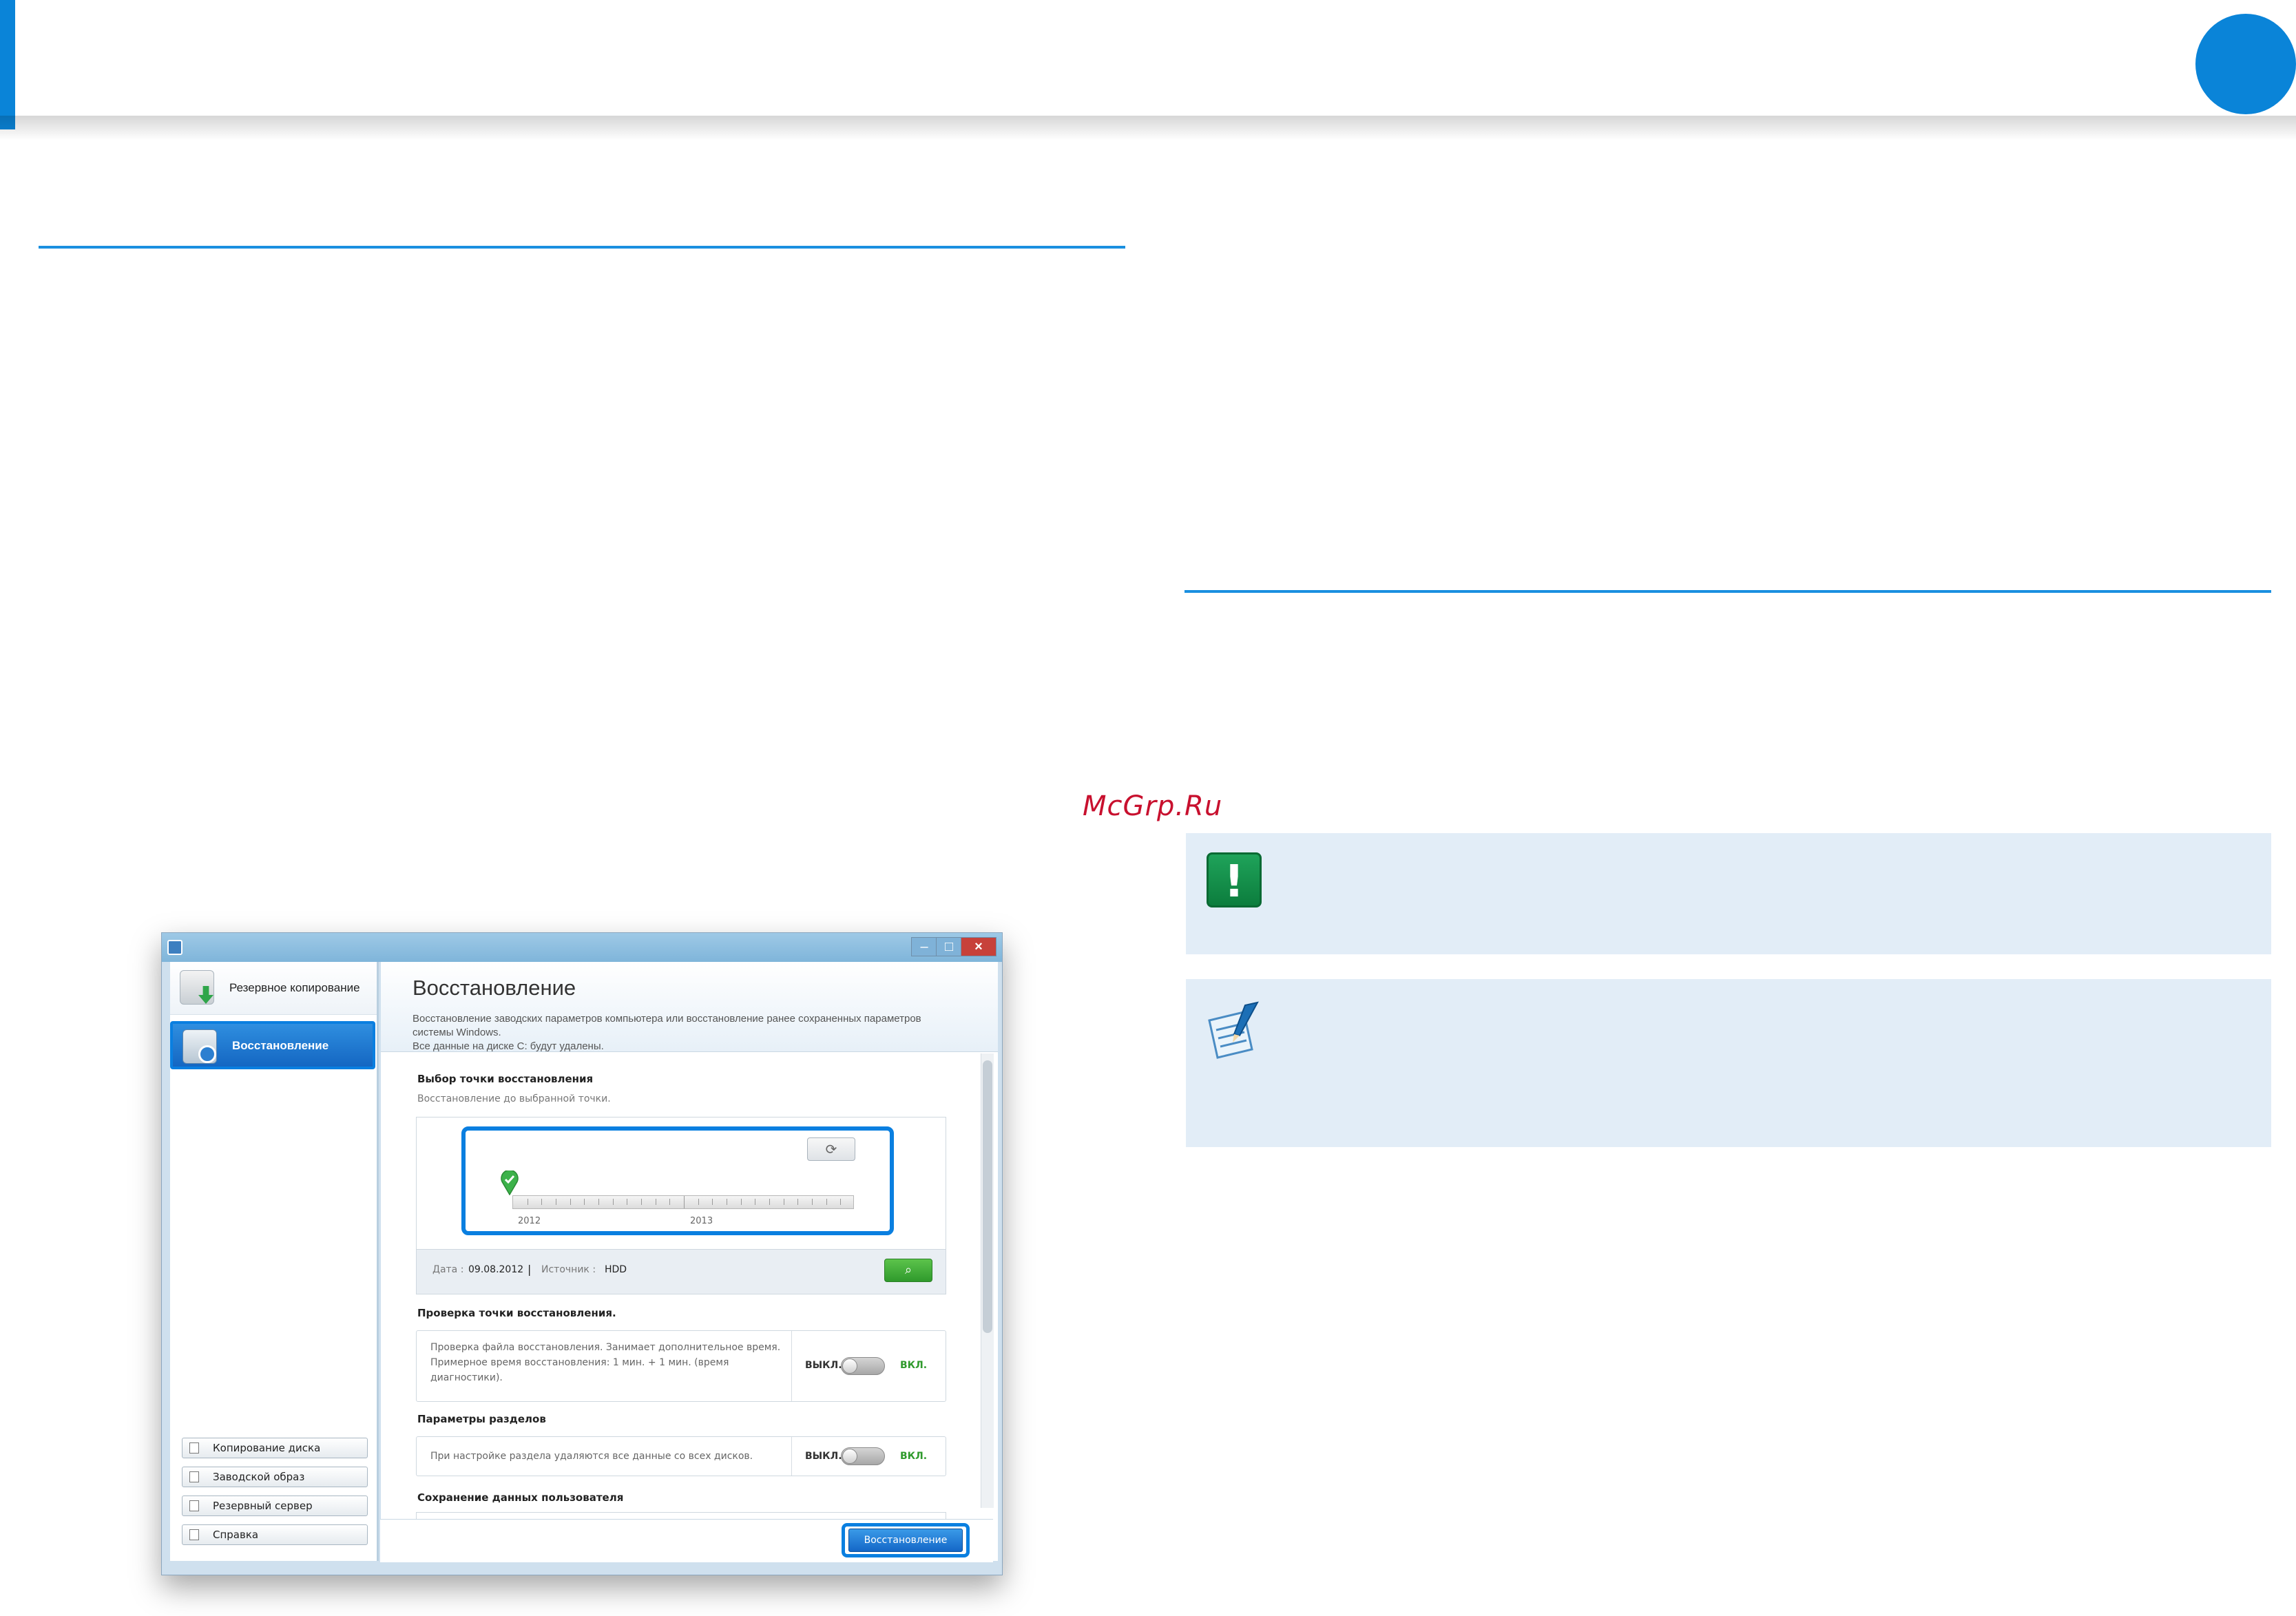  Describe the element at coordinates (174, 947) in the screenshot. I see `app-icon` at that location.